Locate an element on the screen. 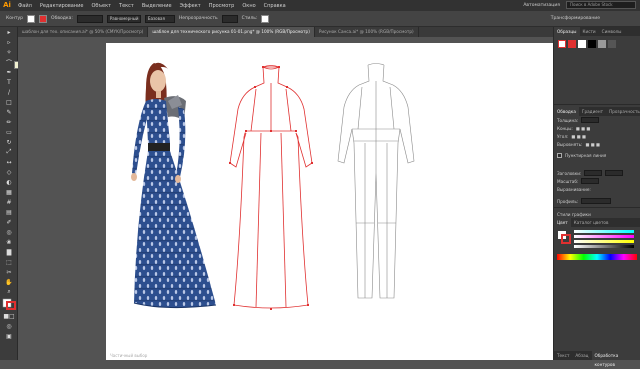 Image resolution: width=640 pixels, height=369 pixels. tab-character: Текст is located at coordinates (563, 355).